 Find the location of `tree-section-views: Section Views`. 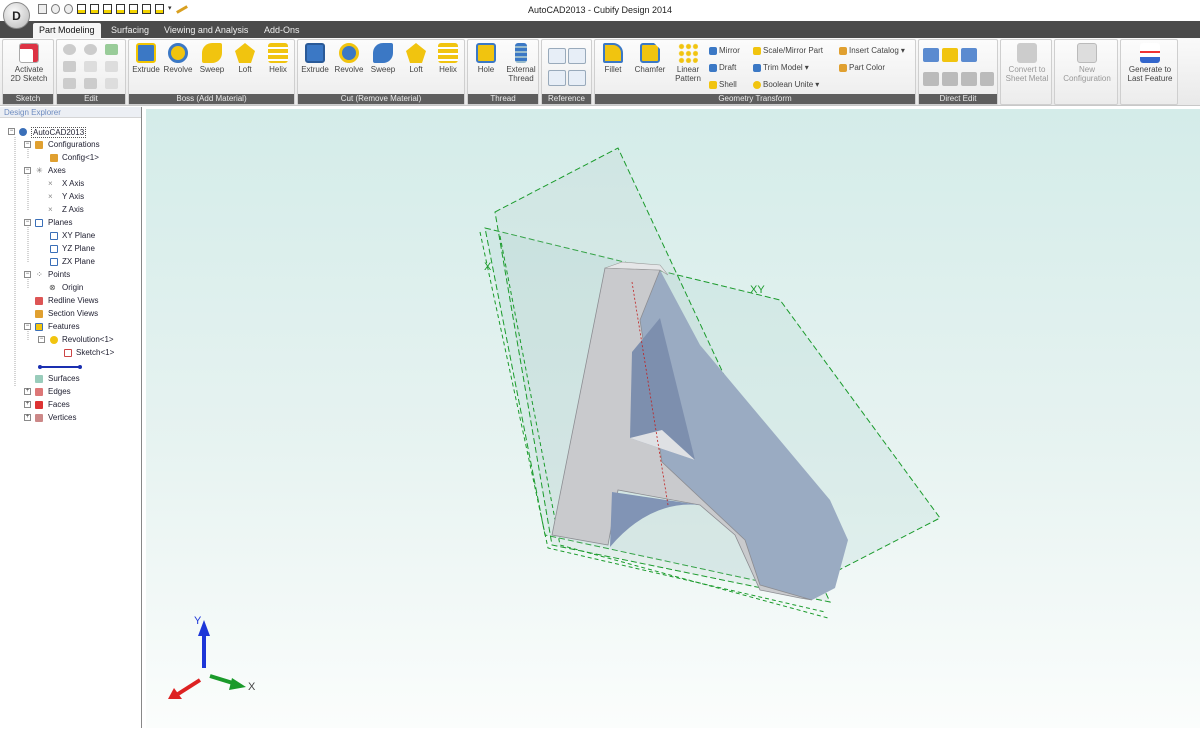

tree-section-views: Section Views is located at coordinates (73, 313).